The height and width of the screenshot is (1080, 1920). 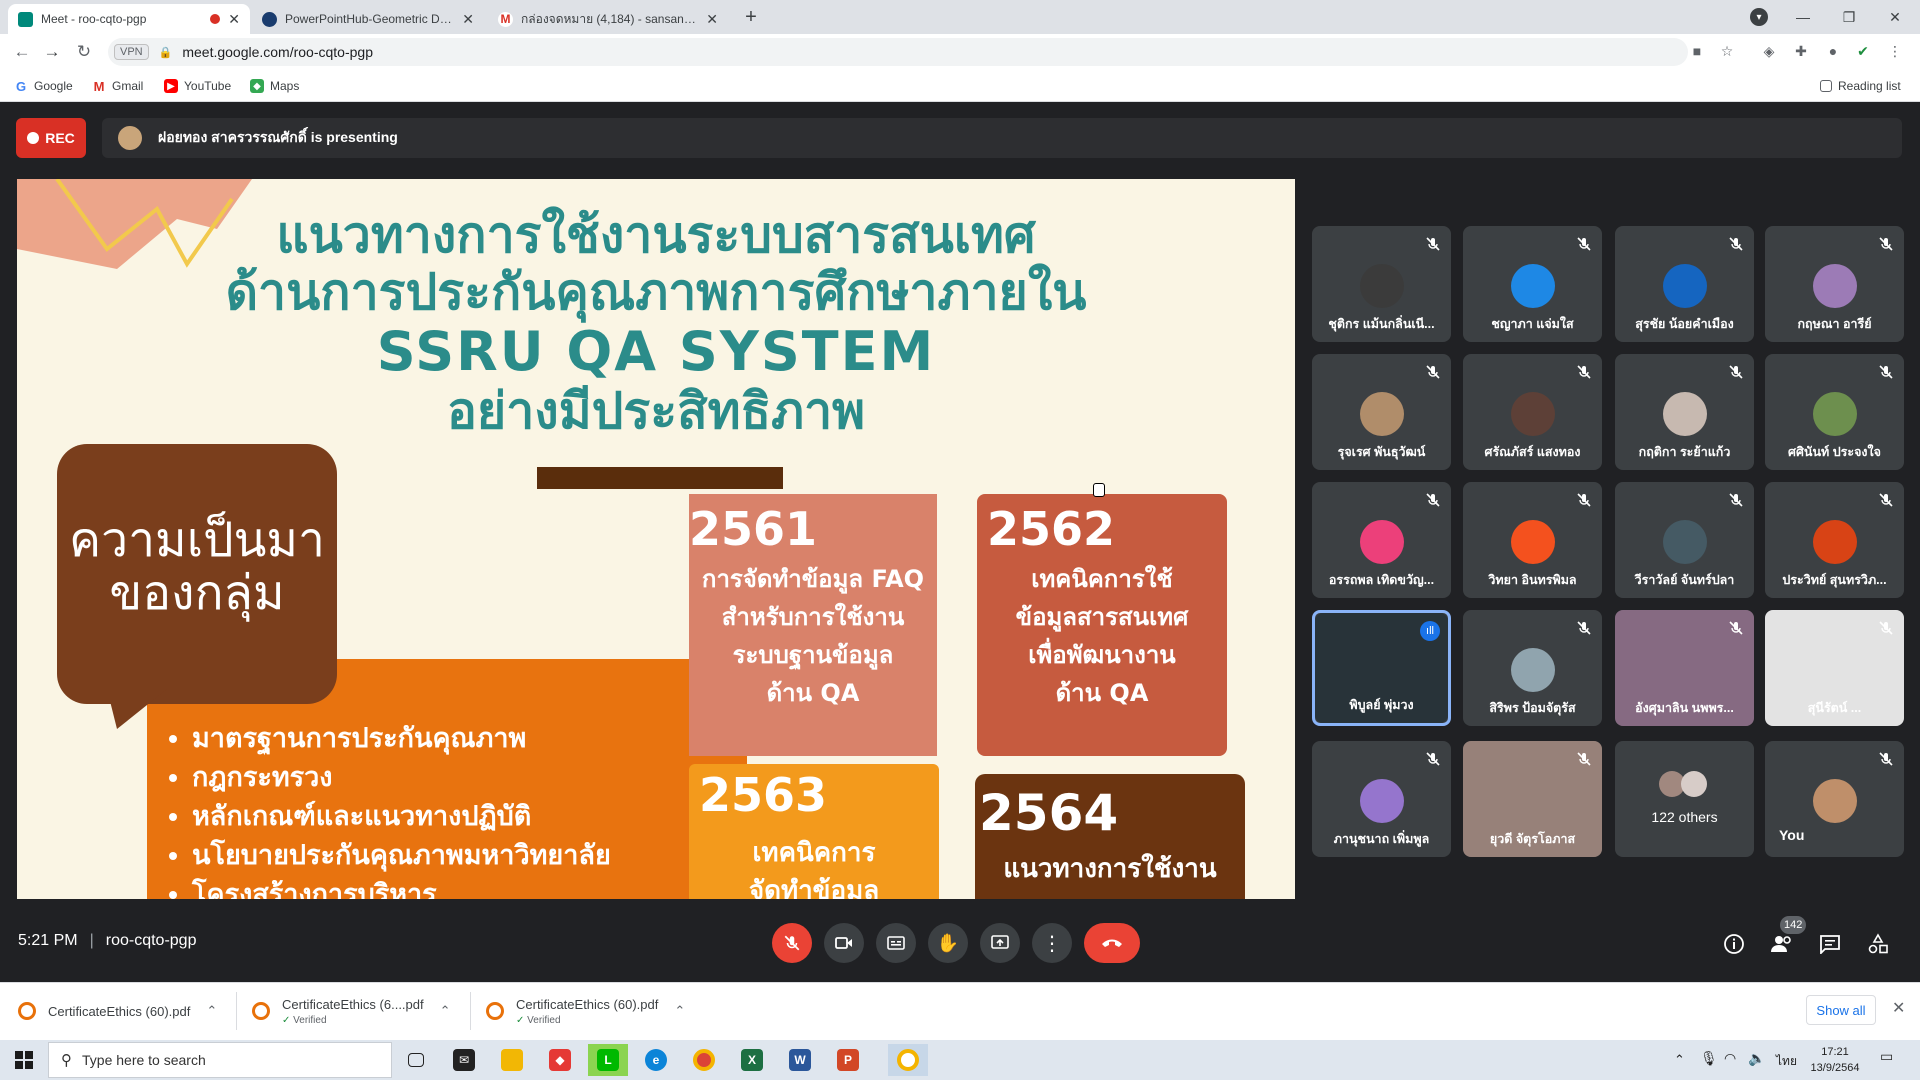 I want to click on system-clock: 17:21 13/9/2564, so click(x=1835, y=1060).